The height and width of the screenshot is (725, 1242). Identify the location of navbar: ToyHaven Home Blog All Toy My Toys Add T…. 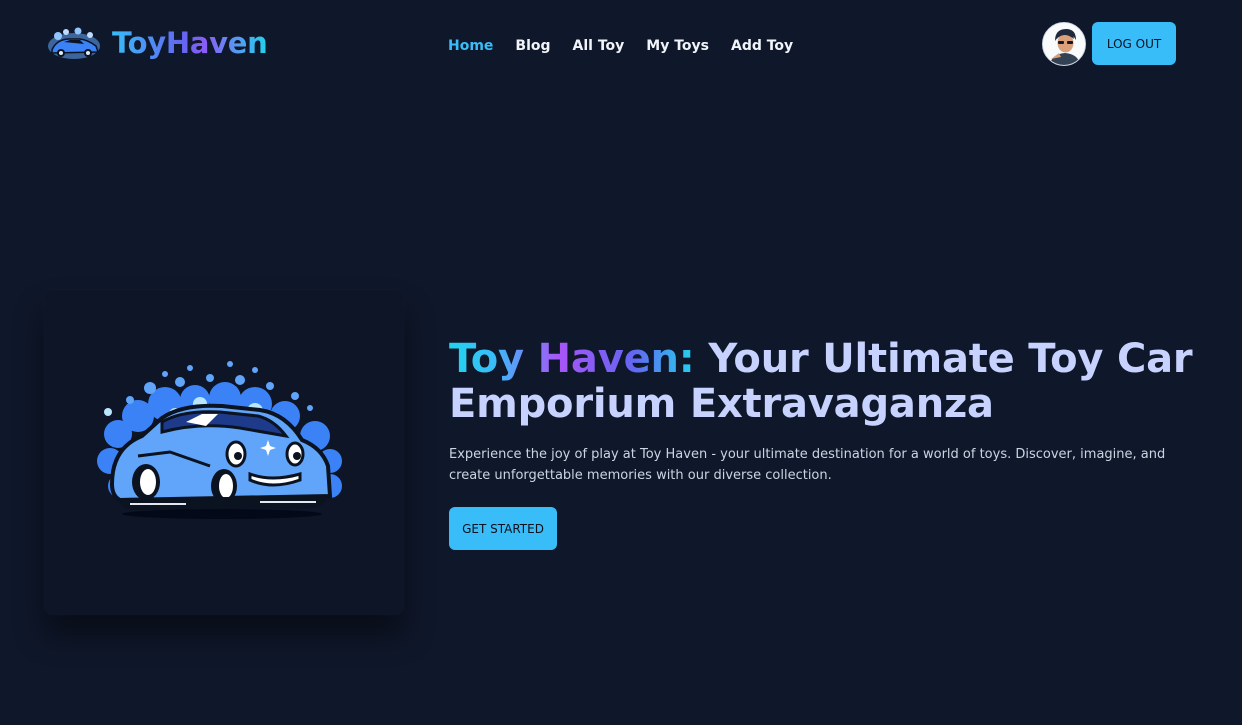
(621, 44).